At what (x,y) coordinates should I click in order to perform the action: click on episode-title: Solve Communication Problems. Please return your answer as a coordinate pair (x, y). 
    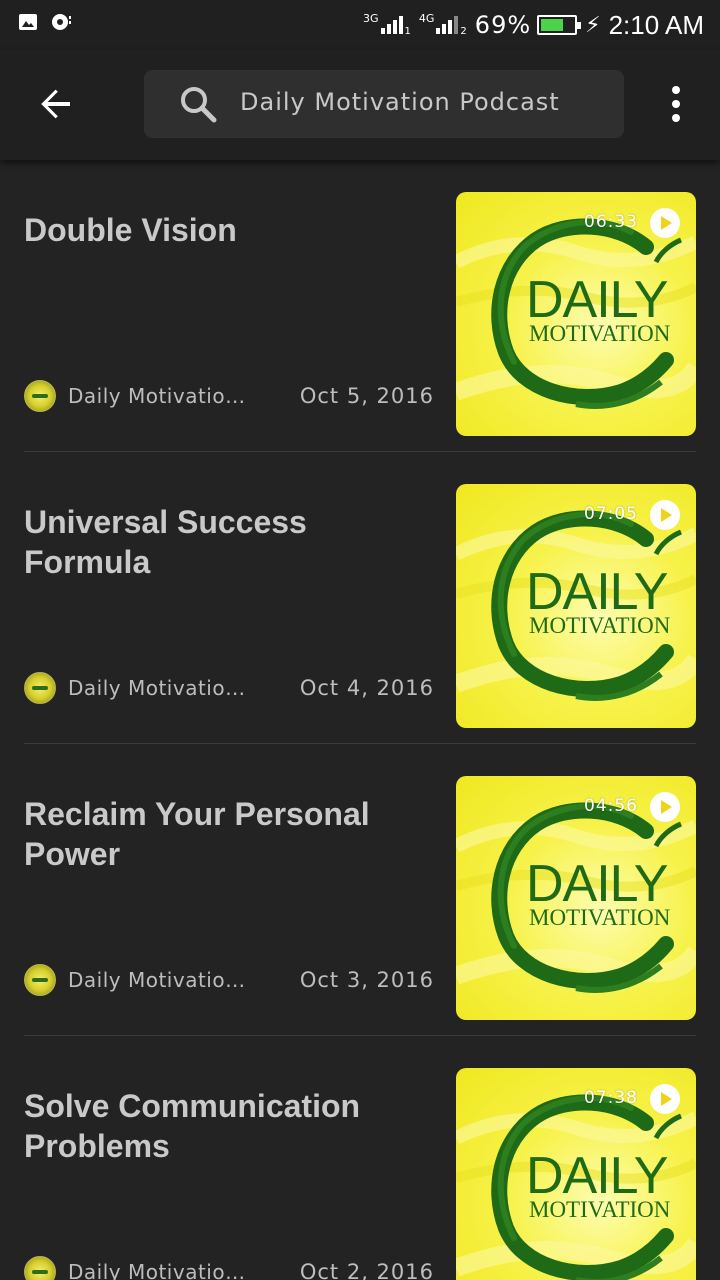
    Looking at the image, I should click on (192, 1126).